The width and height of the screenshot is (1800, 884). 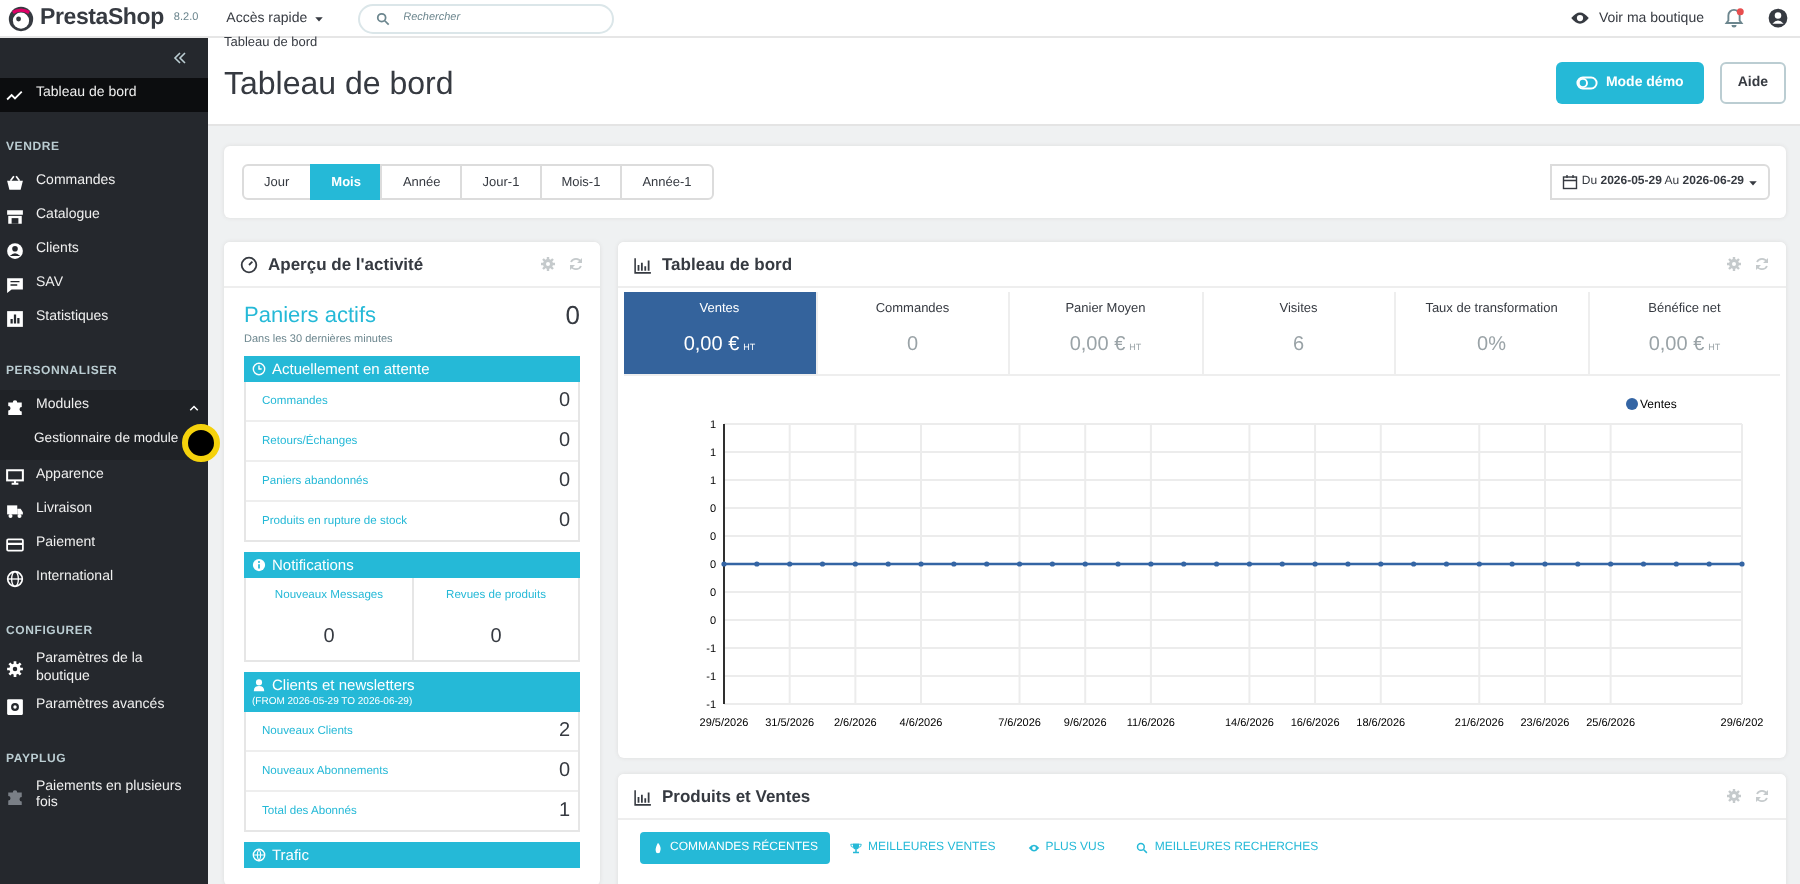 What do you see at coordinates (259, 565) in the screenshot?
I see `info-icon` at bounding box center [259, 565].